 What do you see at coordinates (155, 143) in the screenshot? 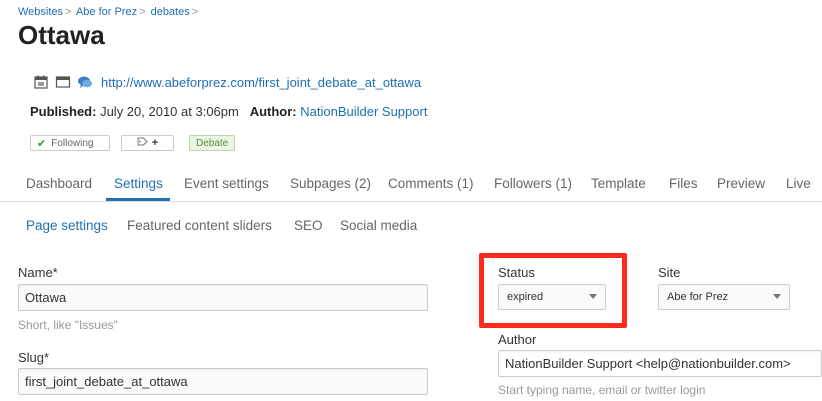
I see `plus-icon: +` at bounding box center [155, 143].